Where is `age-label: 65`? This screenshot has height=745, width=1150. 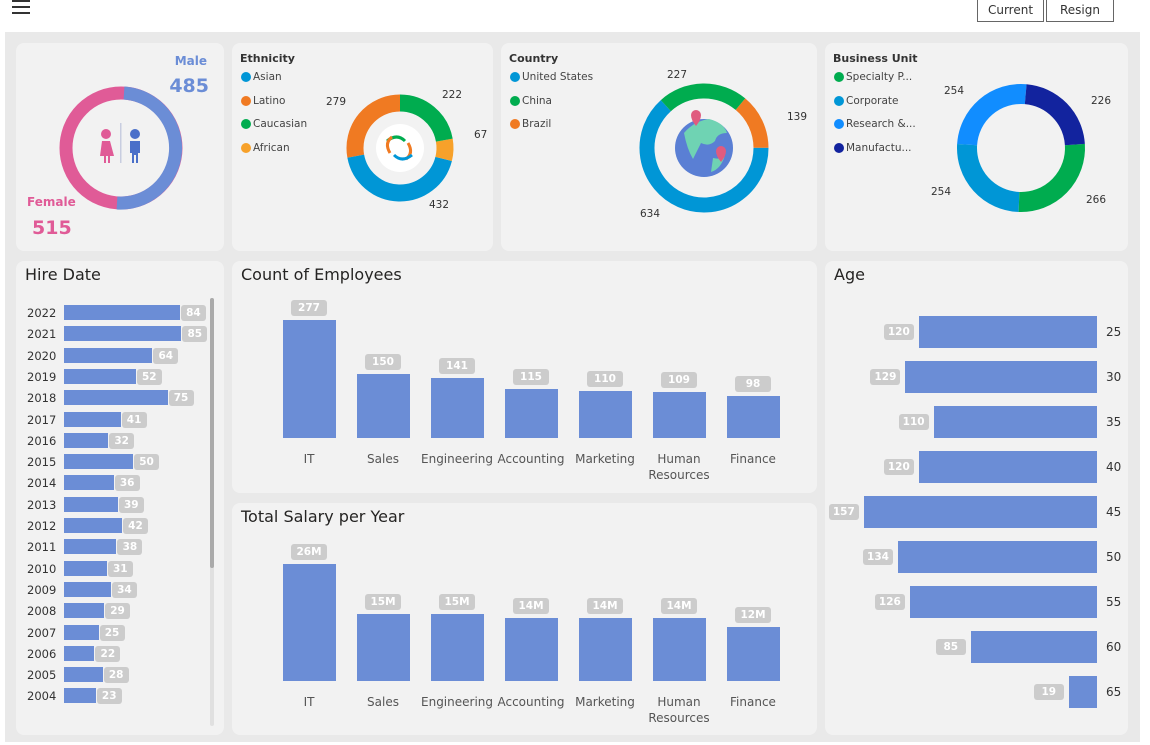 age-label: 65 is located at coordinates (1114, 692).